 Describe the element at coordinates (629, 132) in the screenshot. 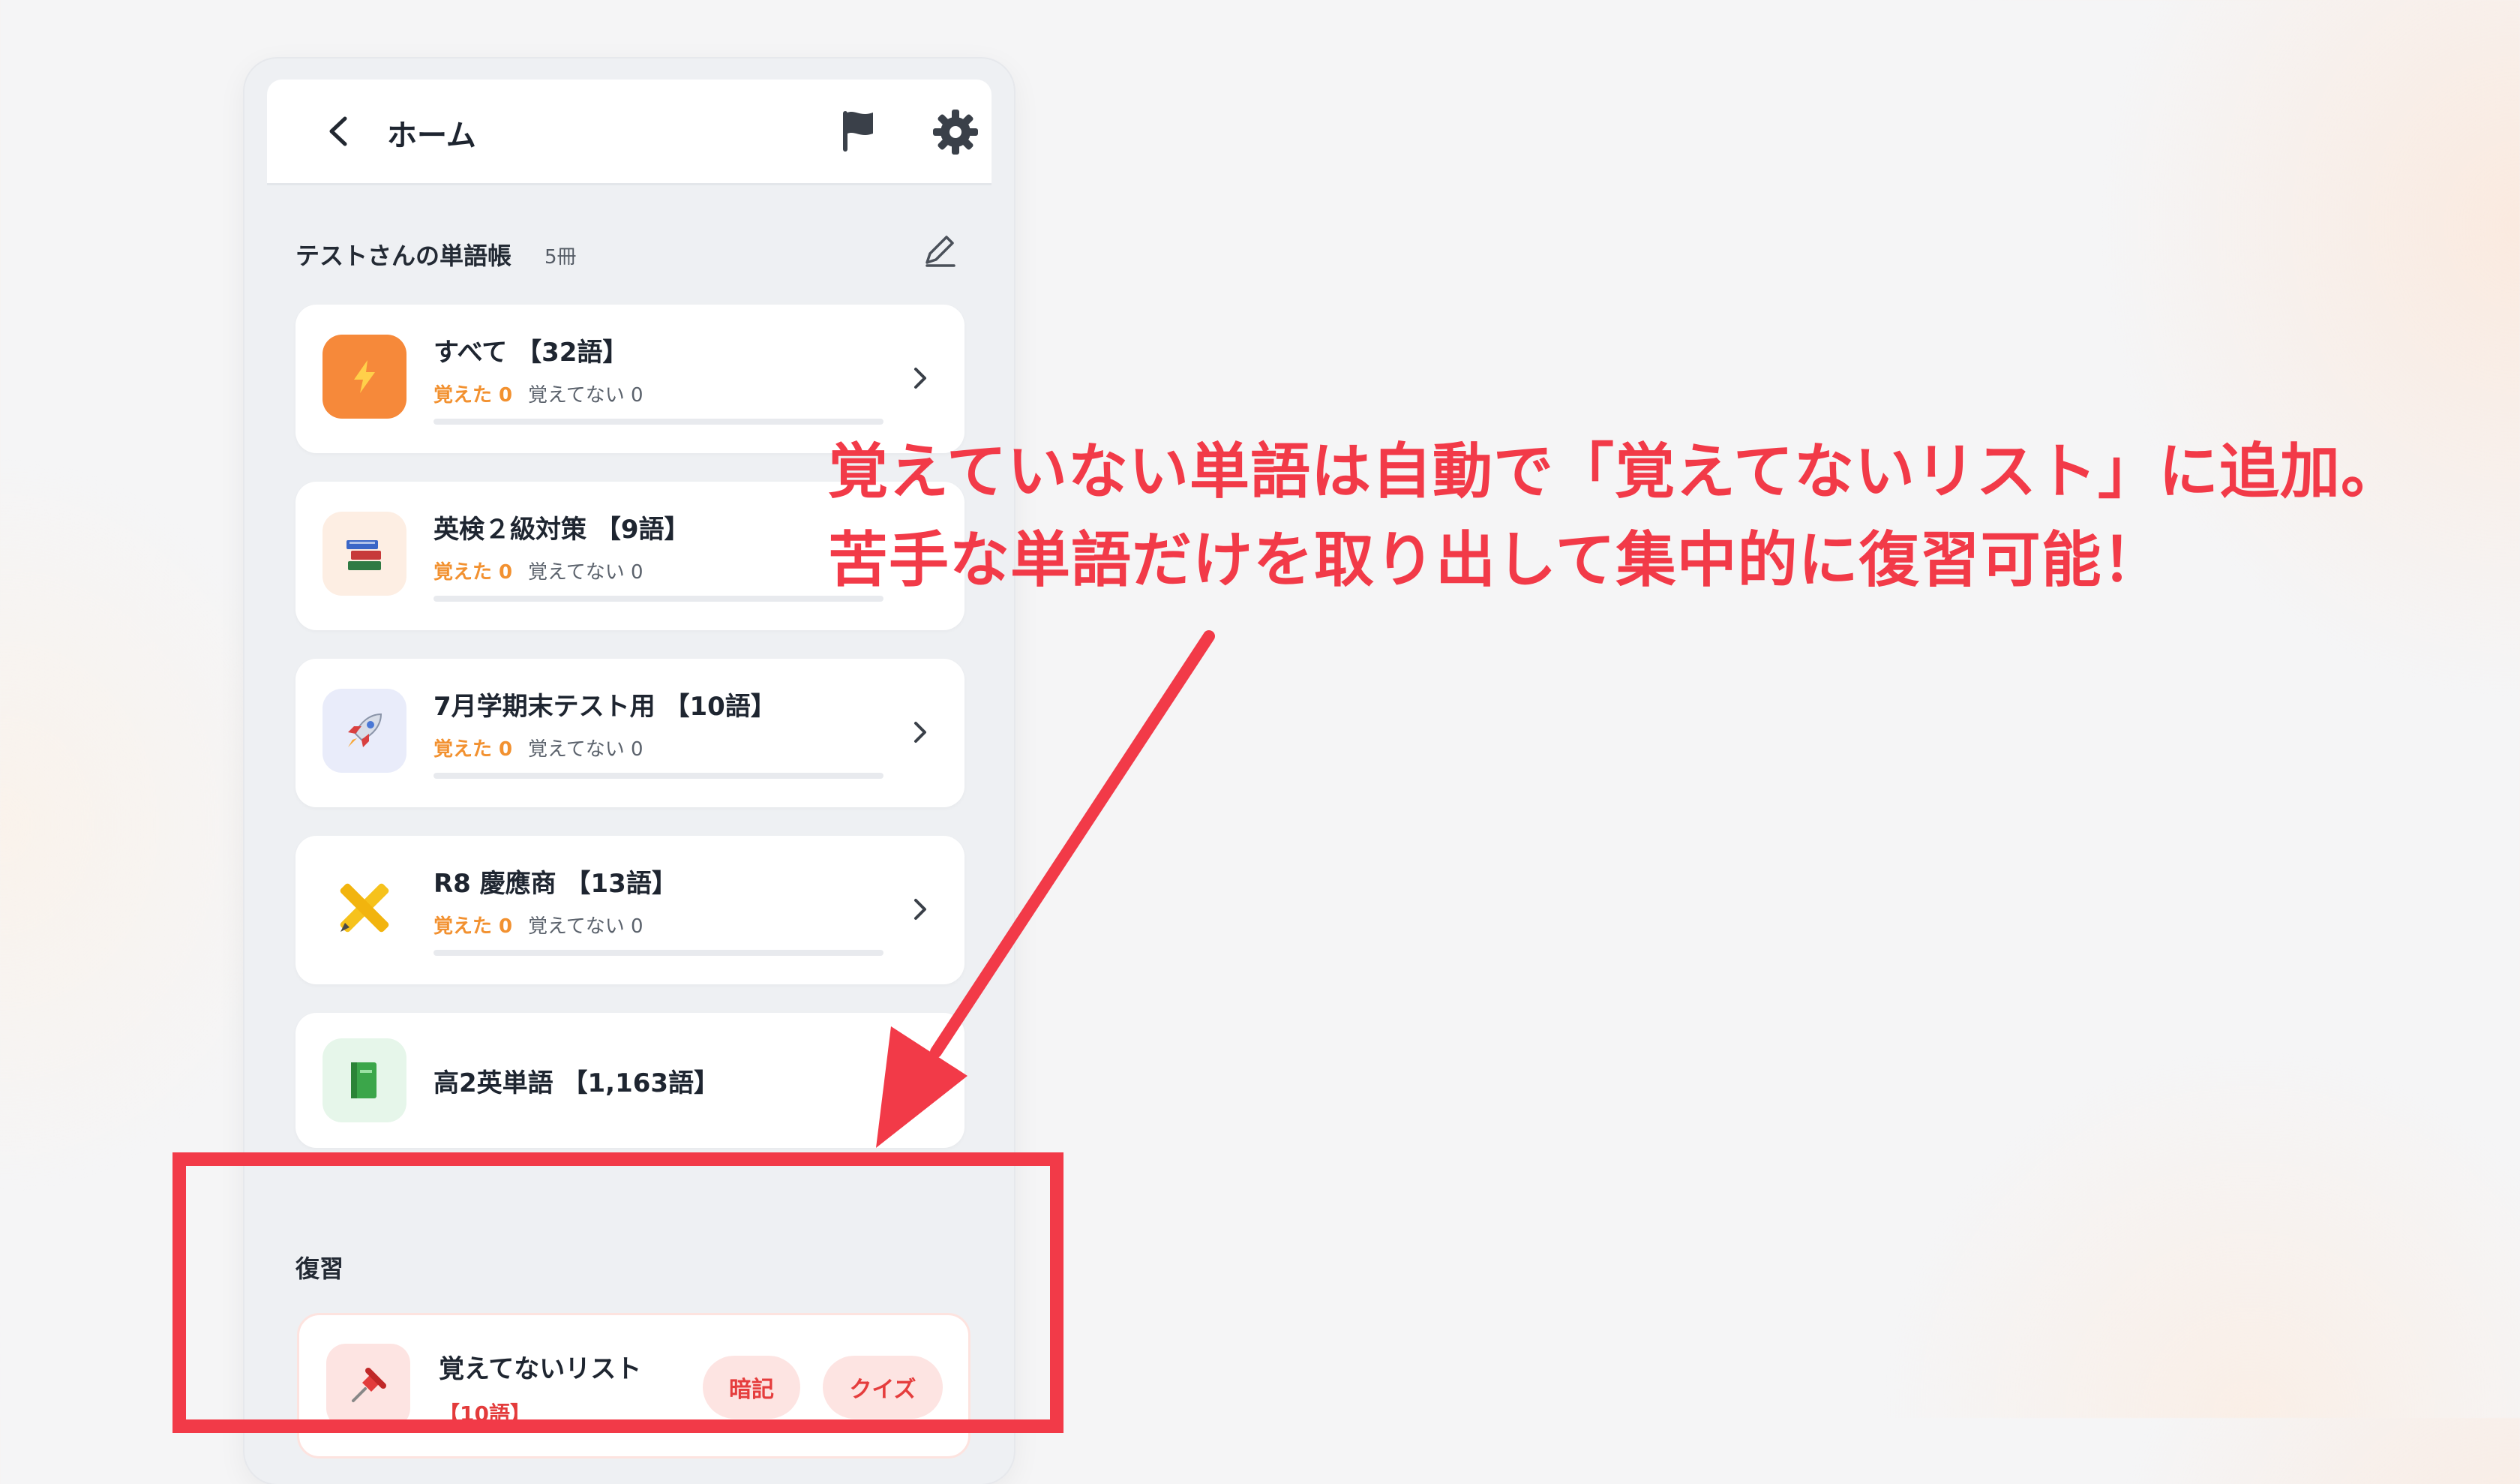

I see `top-bar: ホーム` at that location.